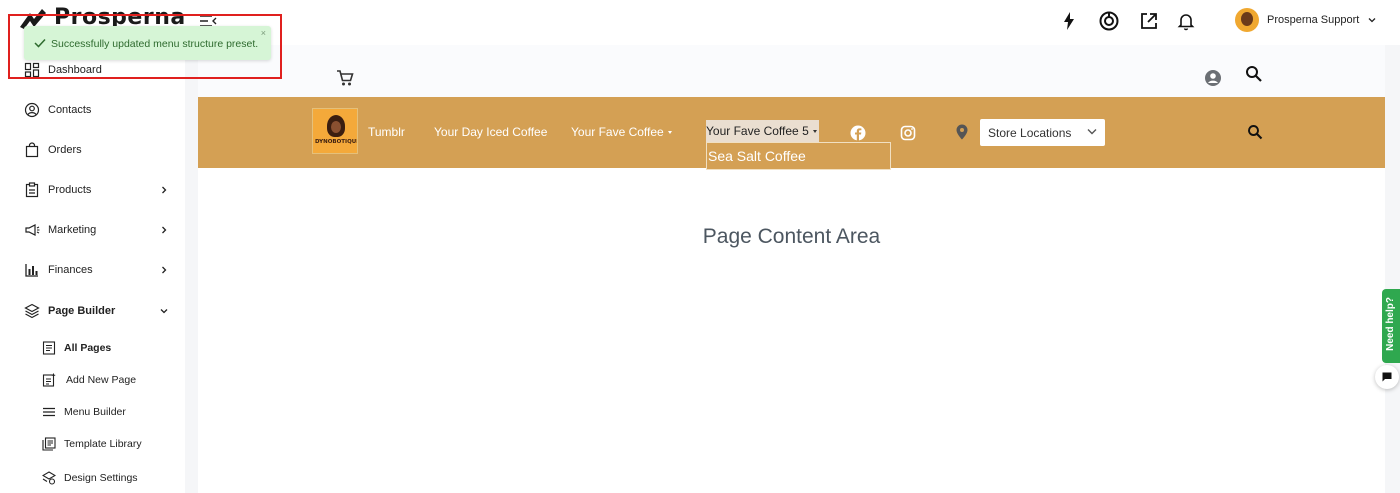 Image resolution: width=1400 pixels, height=493 pixels. What do you see at coordinates (791, 71) in the screenshot?
I see `preview-top-strip` at bounding box center [791, 71].